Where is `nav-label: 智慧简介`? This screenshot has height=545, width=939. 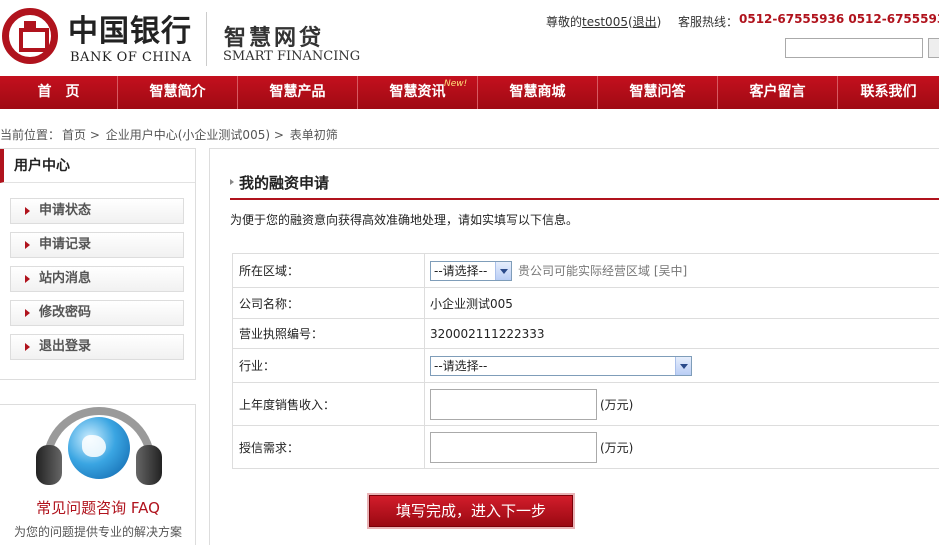
nav-label: 智慧简介 is located at coordinates (177, 92).